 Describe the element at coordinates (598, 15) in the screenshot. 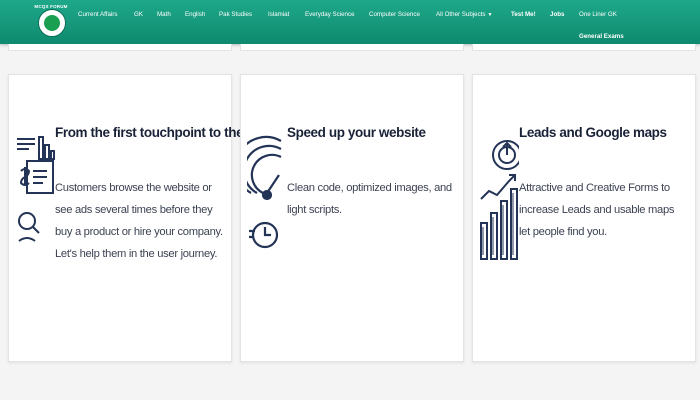

I see `nav-item-one-liner-gk: One Liner GK` at that location.